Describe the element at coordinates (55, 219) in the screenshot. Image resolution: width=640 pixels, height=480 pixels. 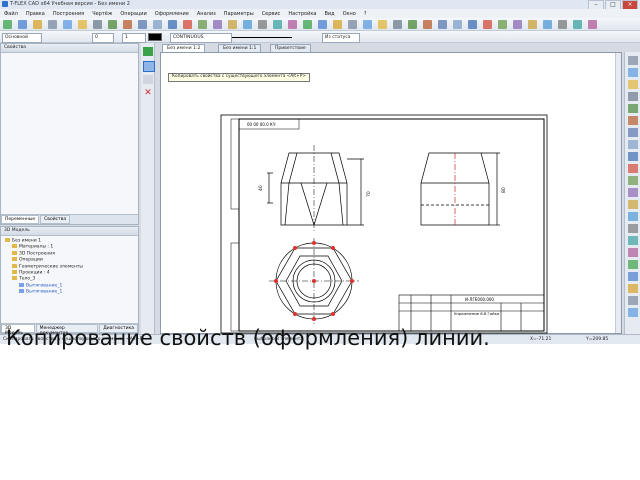
I see `tab-properties: Свойства` at that location.